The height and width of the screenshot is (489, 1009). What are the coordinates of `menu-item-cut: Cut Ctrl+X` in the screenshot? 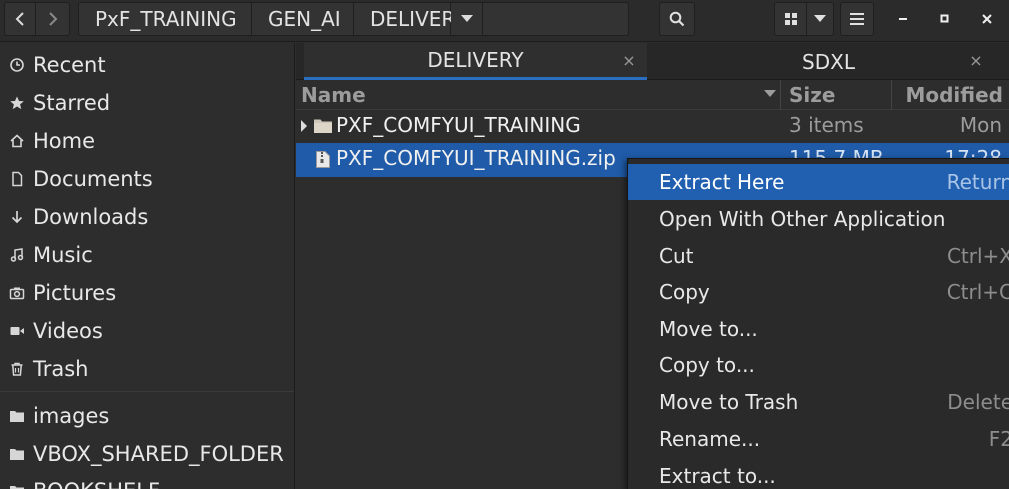 It's located at (818, 256).